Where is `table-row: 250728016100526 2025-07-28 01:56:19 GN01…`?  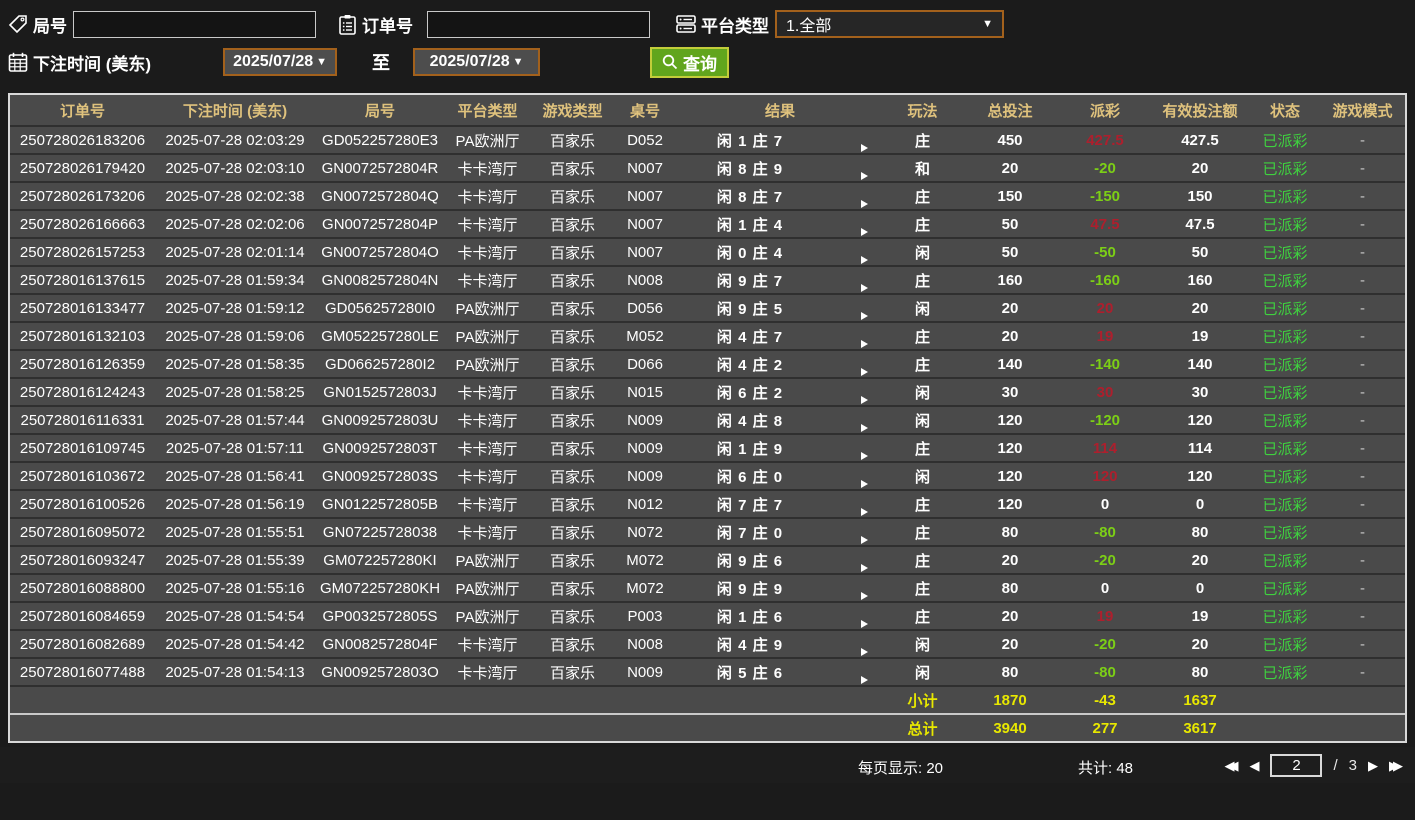
table-row: 250728016100526 2025-07-28 01:56:19 GN01… is located at coordinates (707, 503).